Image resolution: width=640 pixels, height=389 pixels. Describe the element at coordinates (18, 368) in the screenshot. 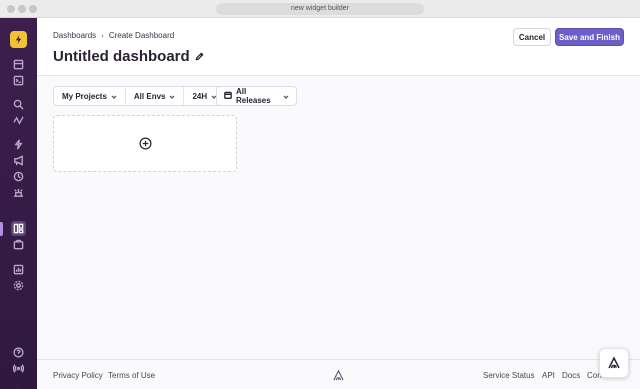

I see `broadcast-icon` at that location.